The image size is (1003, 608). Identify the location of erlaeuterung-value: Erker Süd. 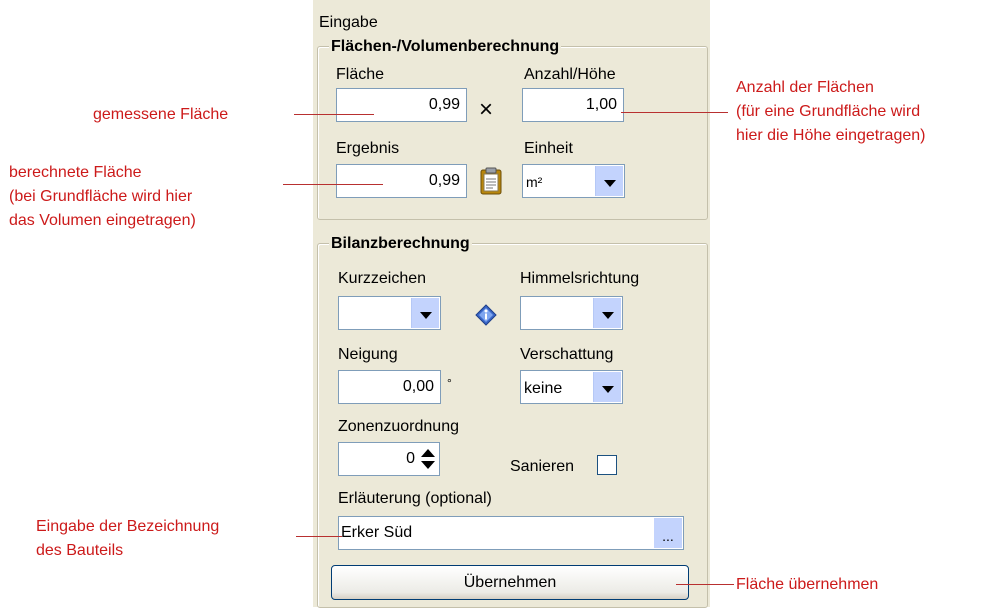
(377, 532).